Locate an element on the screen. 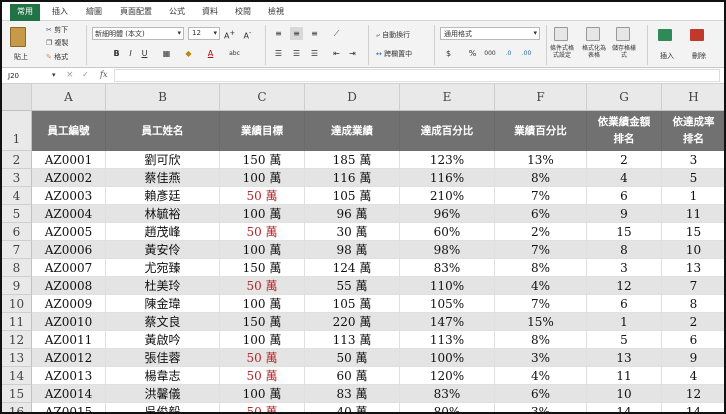 The width and height of the screenshot is (726, 414). table-cell: AZ0013 is located at coordinates (69, 376).